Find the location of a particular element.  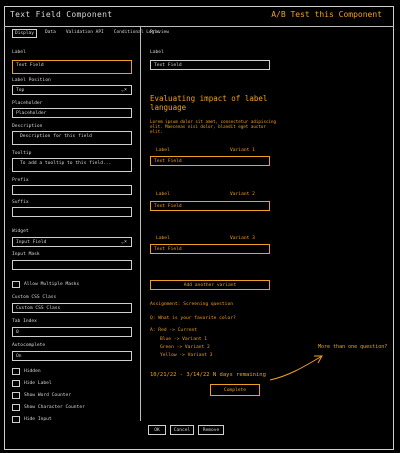

input-mask-input is located at coordinates (72, 265).